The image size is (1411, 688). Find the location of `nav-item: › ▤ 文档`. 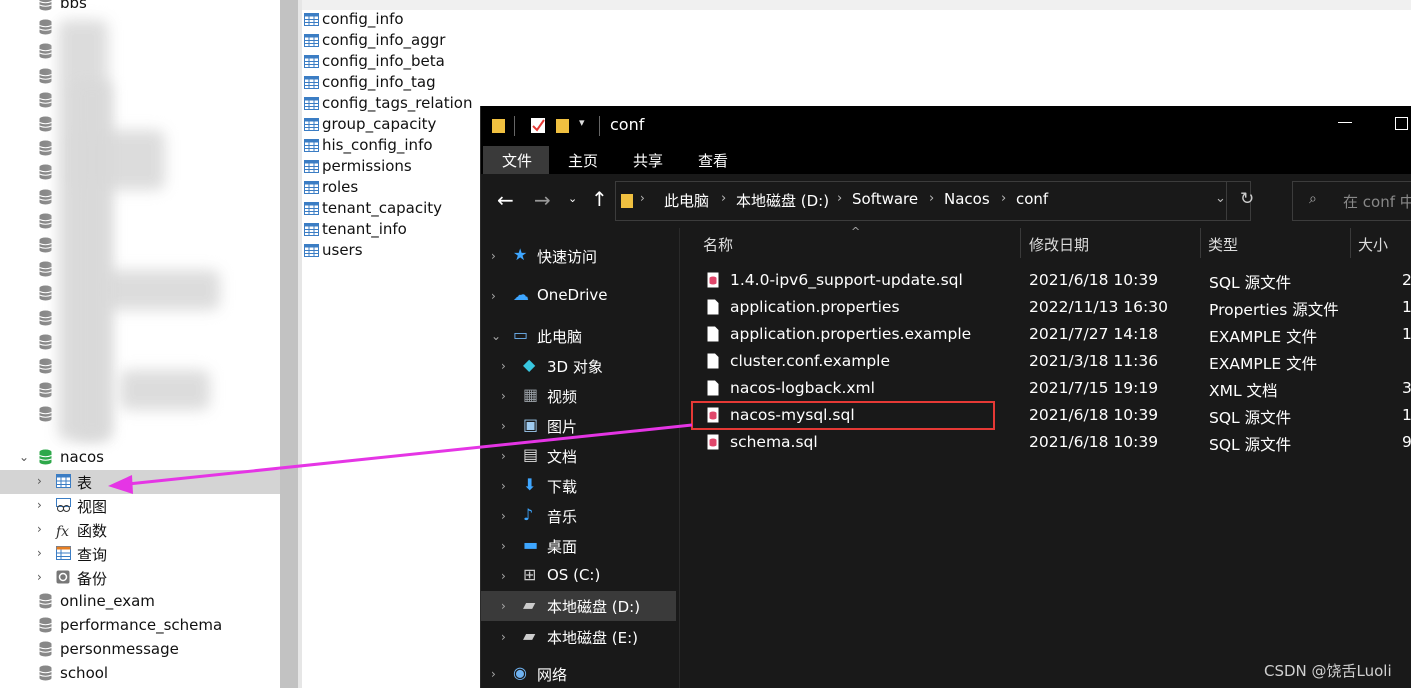

nav-item: › ▤ 文档 is located at coordinates (578, 456).